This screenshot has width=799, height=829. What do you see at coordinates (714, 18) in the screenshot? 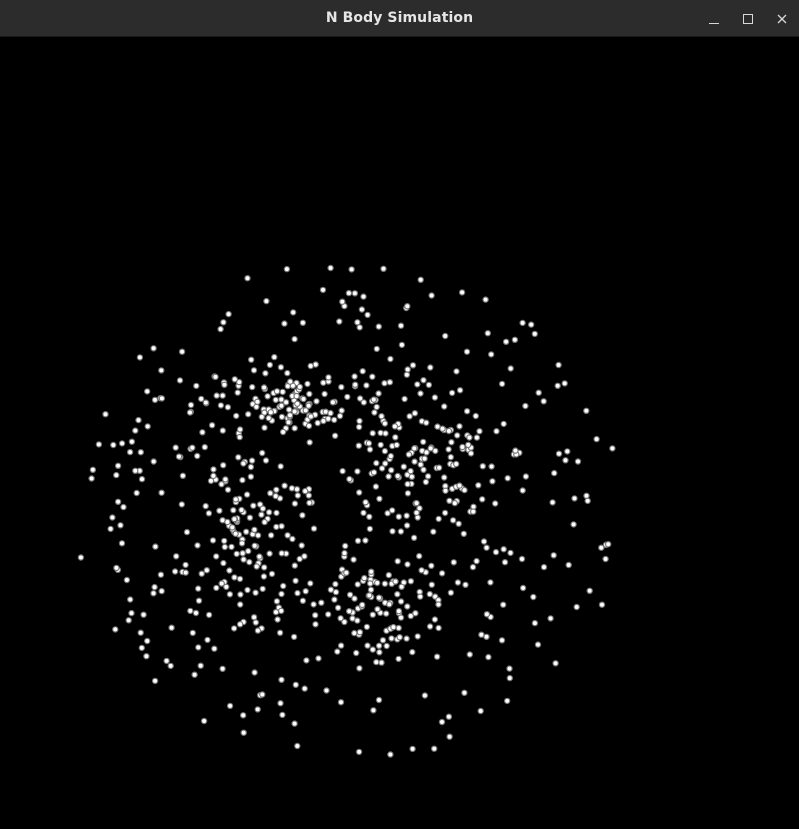
I see `minimize-button` at bounding box center [714, 18].